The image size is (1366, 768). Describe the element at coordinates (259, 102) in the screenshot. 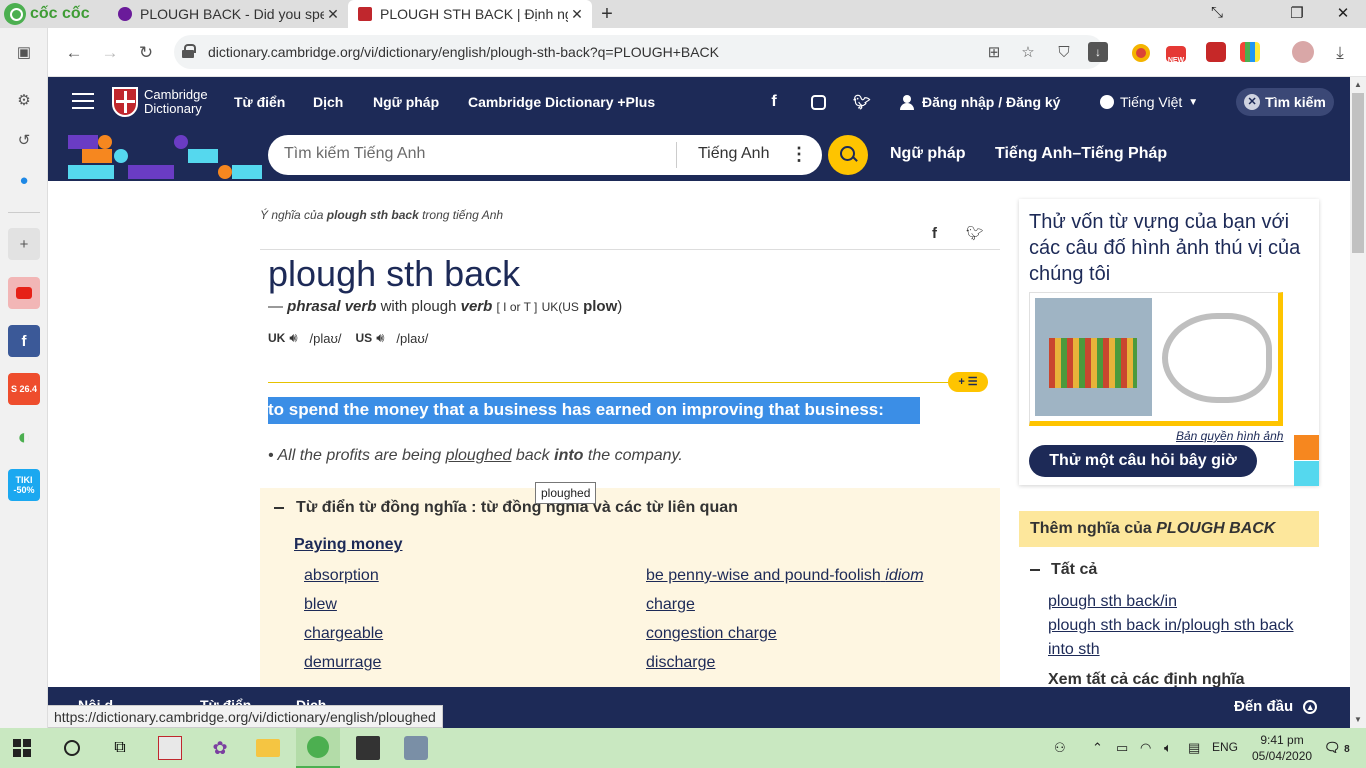

I see `nav-dictionary: Từ điển` at that location.